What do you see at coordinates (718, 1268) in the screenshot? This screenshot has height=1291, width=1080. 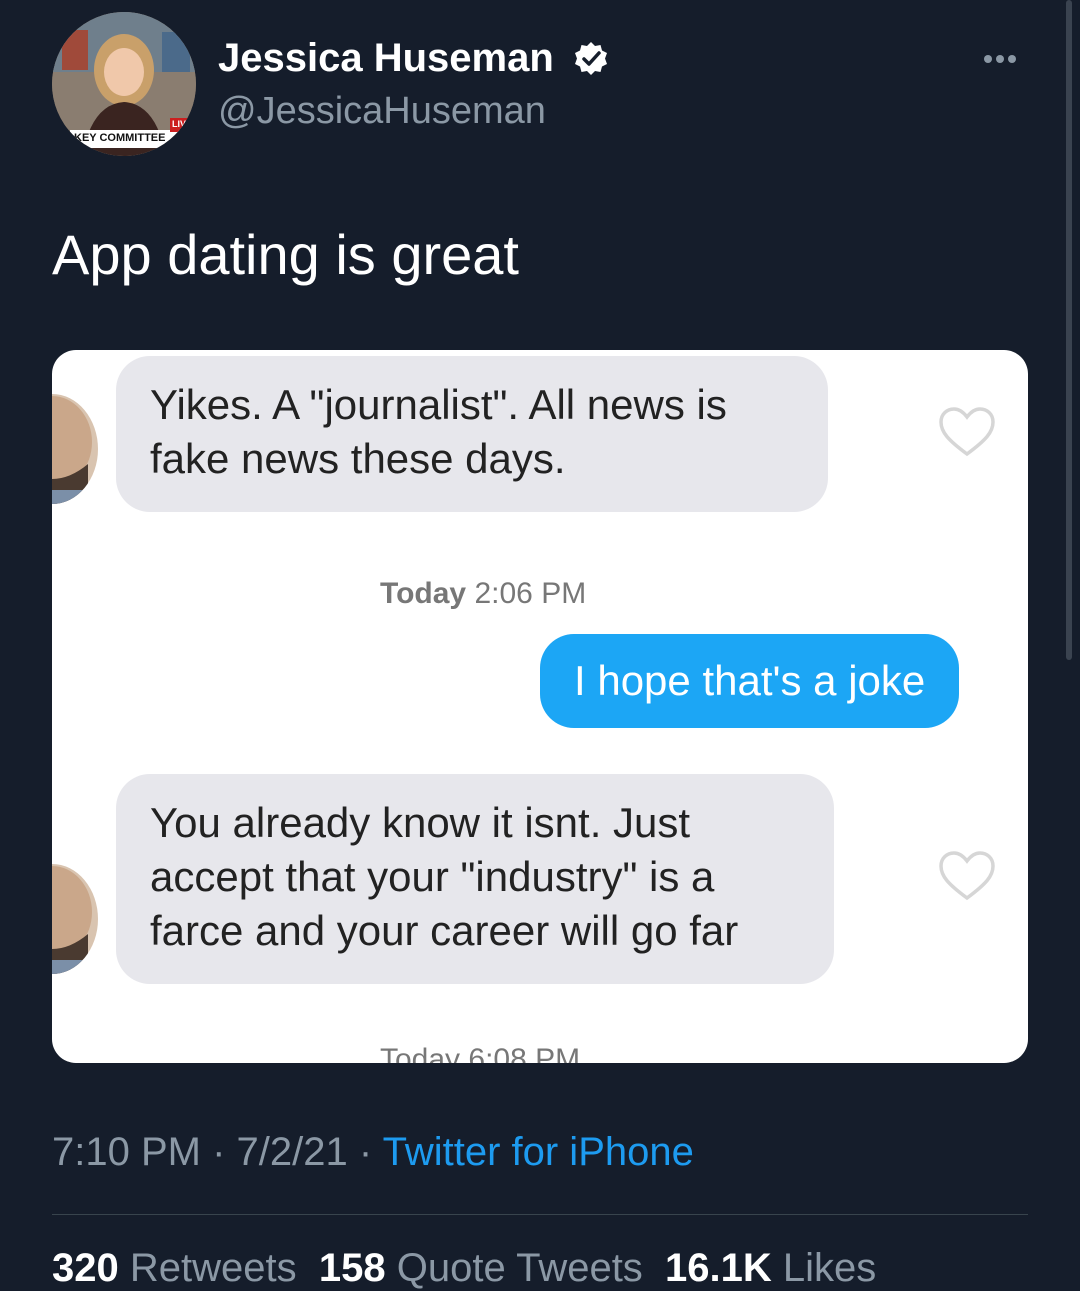 I see `likes-count: 16.1K` at bounding box center [718, 1268].